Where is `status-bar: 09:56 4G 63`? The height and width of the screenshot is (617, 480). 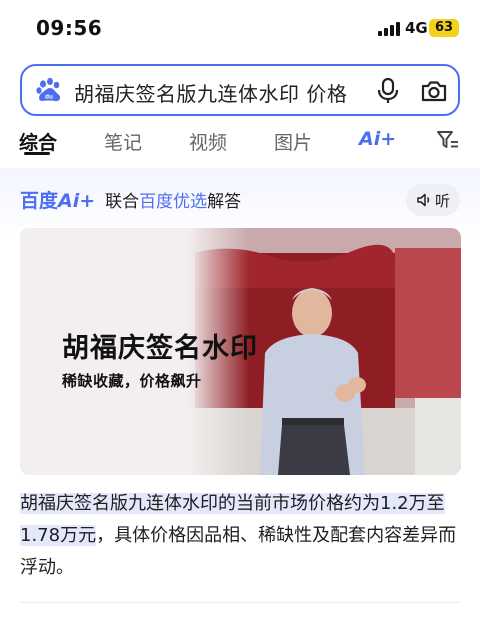 status-bar: 09:56 4G 63 is located at coordinates (240, 29).